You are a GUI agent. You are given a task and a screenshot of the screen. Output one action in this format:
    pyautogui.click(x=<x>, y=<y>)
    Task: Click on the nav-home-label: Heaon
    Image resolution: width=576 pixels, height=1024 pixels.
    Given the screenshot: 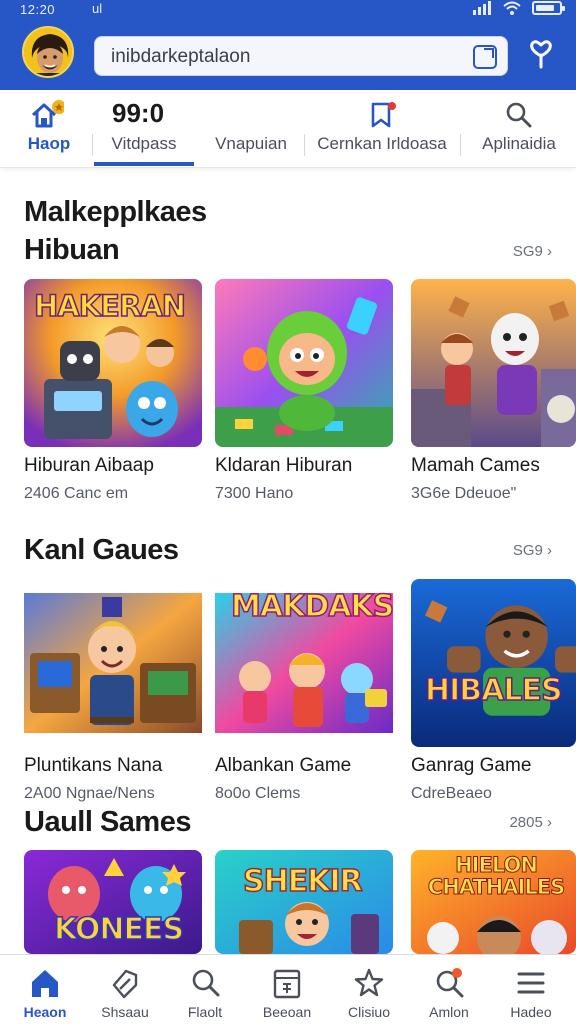 What is the action you would take?
    pyautogui.click(x=45, y=1012)
    